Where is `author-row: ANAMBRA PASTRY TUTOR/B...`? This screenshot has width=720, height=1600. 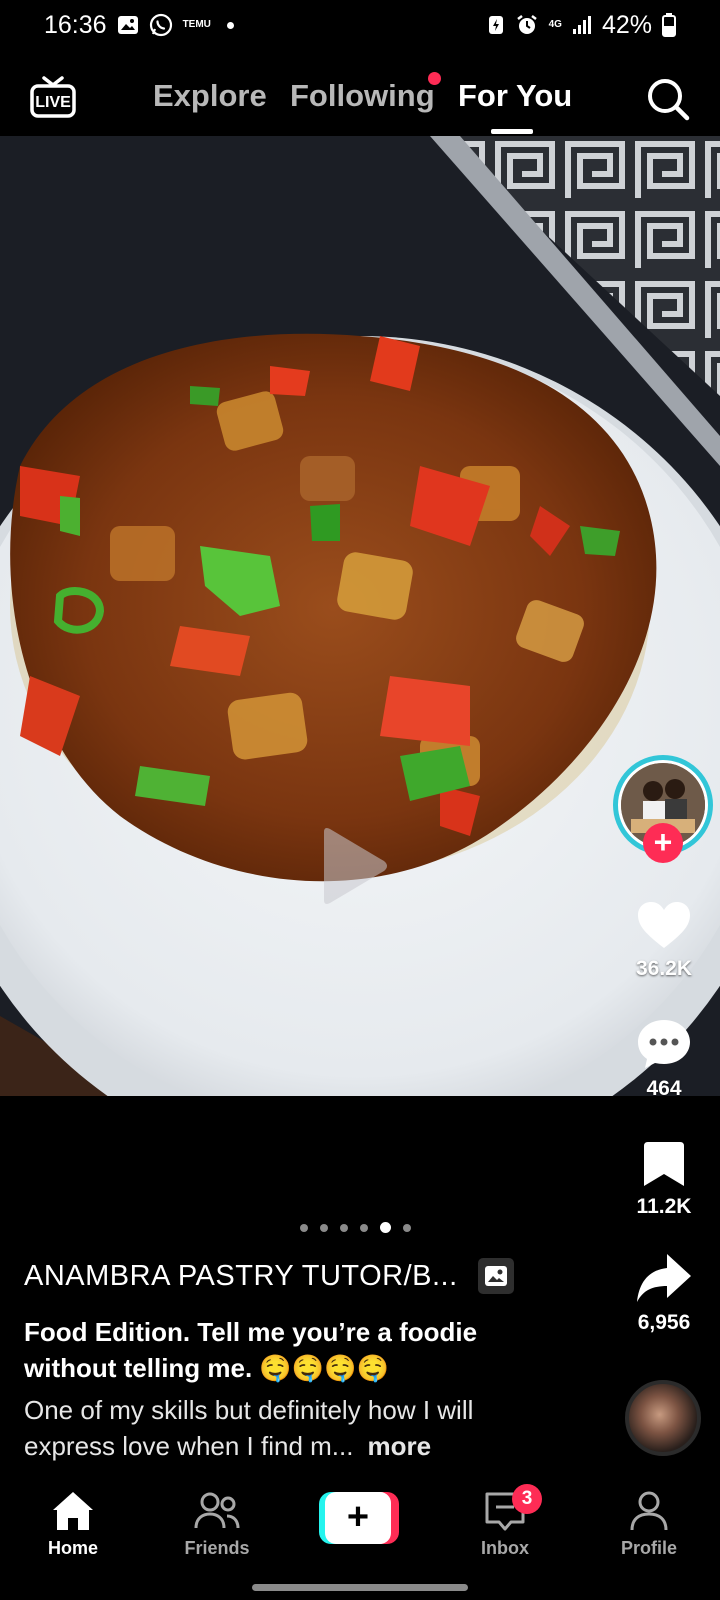
author-row: ANAMBRA PASTRY TUTOR/B... is located at coordinates (269, 1276).